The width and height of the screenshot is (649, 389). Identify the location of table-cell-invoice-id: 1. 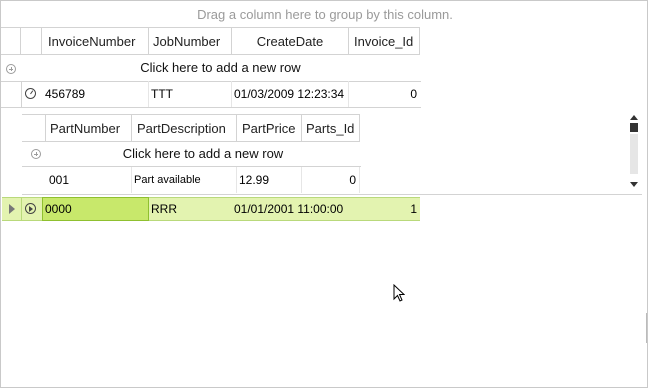
(384, 209).